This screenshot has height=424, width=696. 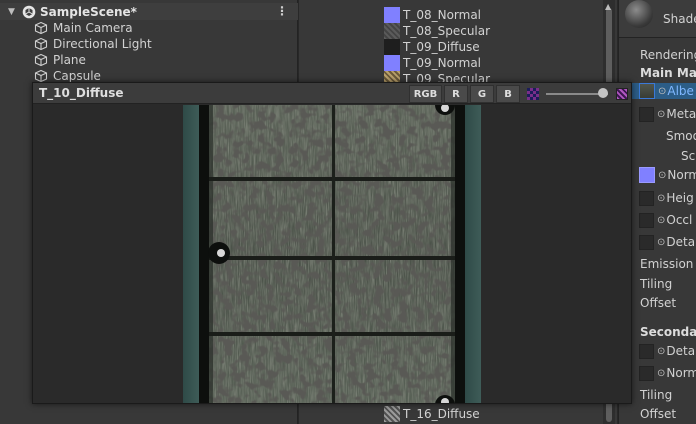 What do you see at coordinates (679, 220) in the screenshot?
I see `occlusion-label: Occl` at bounding box center [679, 220].